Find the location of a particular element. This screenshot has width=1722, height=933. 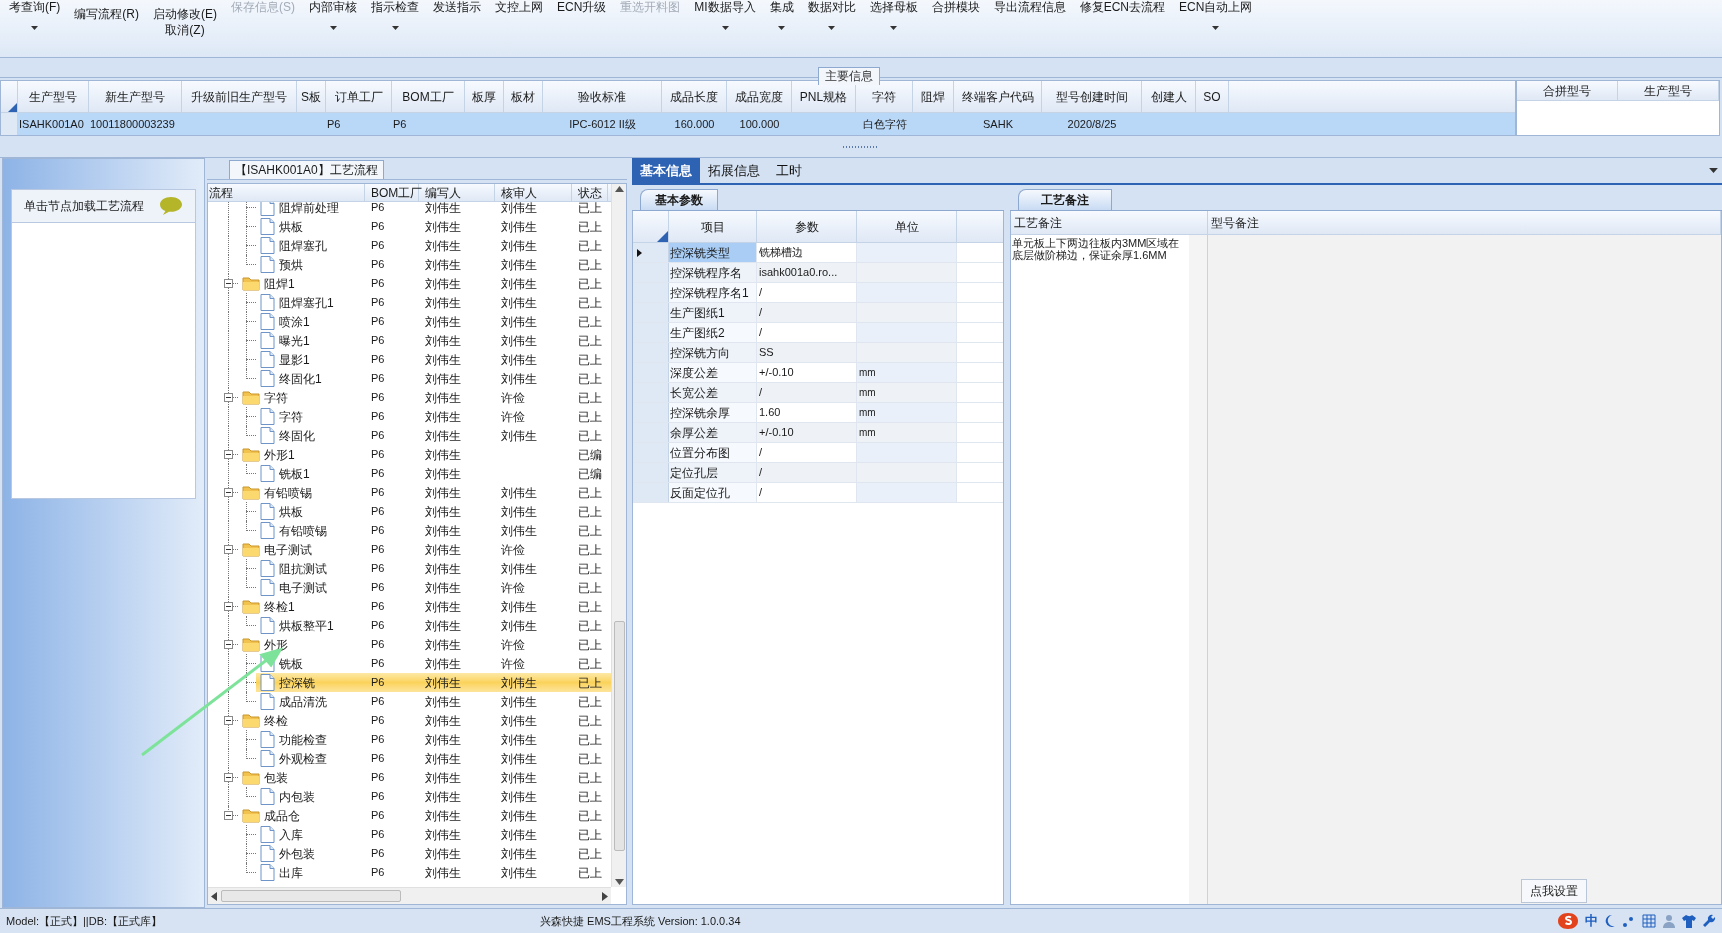

tree-node-label: 终检1 is located at coordinates (279, 606).